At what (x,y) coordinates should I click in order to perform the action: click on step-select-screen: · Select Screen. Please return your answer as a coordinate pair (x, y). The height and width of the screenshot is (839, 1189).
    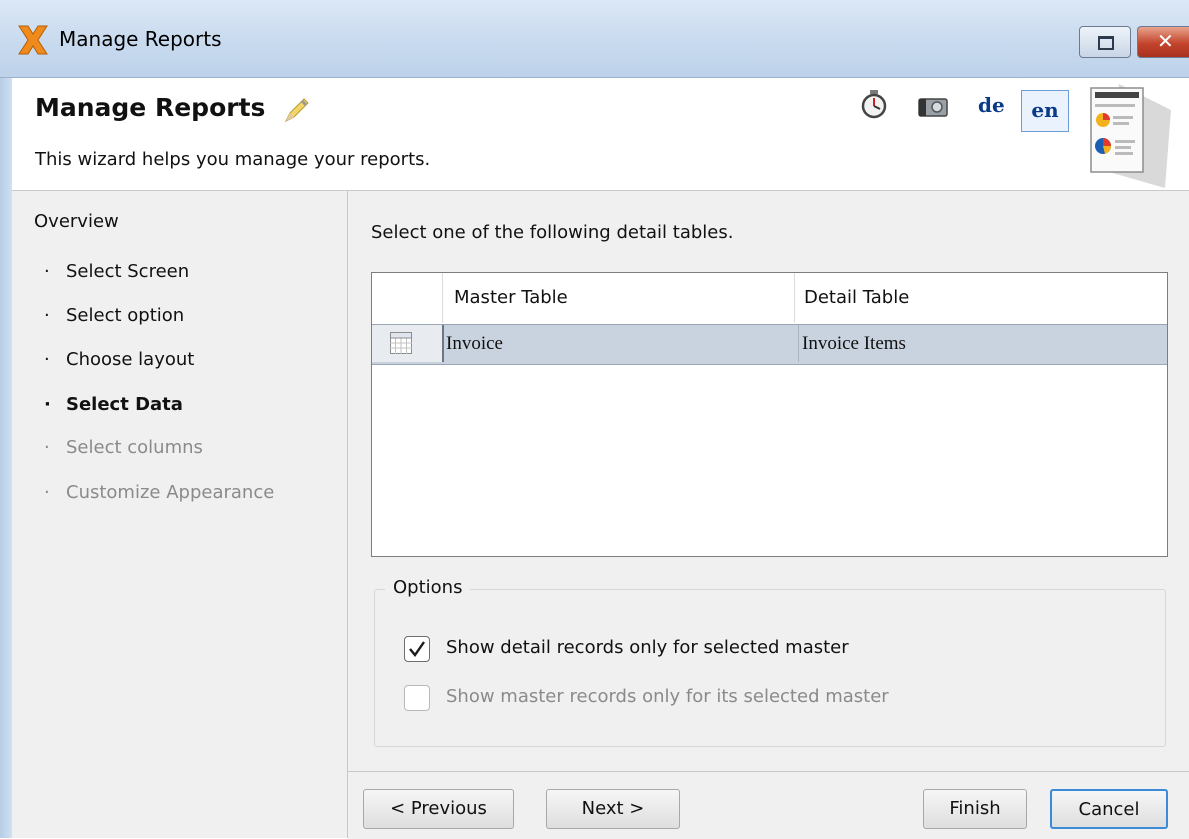
    Looking at the image, I should click on (116, 271).